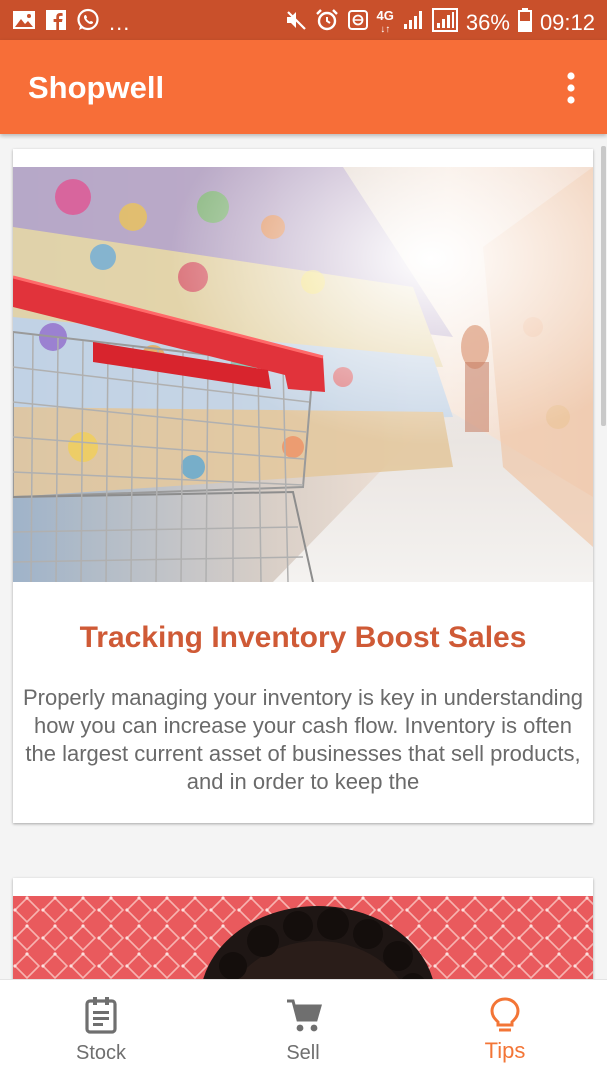  I want to click on nav-item-sell: Sell, so click(303, 1030).